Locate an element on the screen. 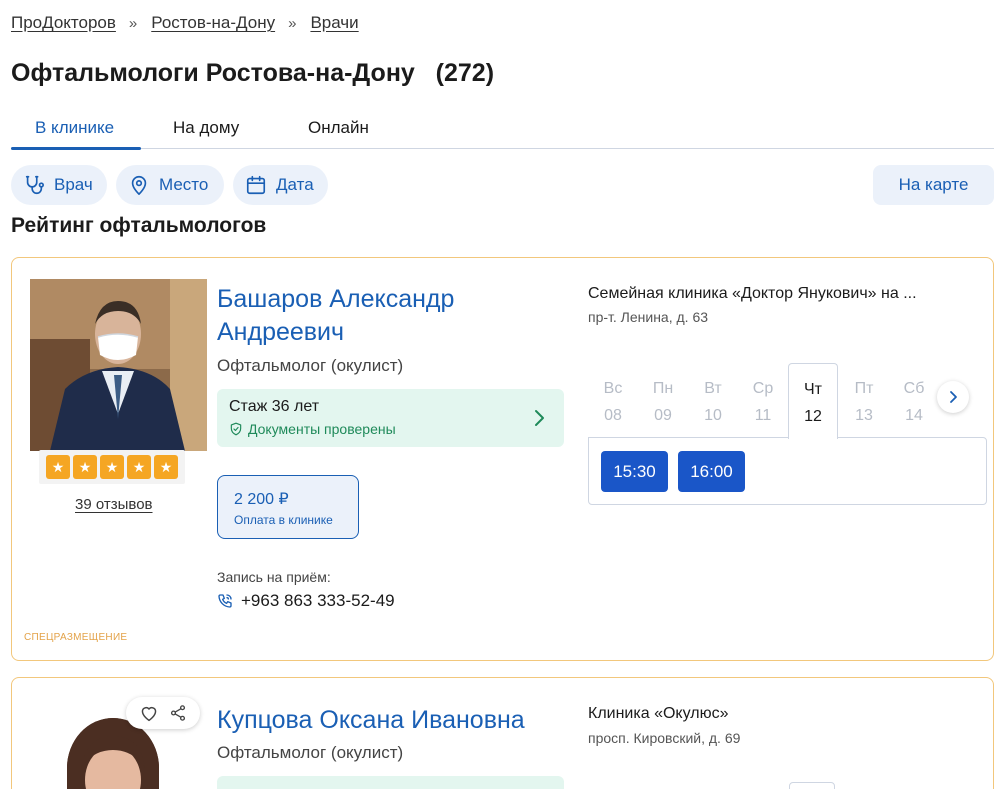 This screenshot has width=1000, height=789. breadcrumb-link-prodoctorov: ПроДокторов is located at coordinates (63, 23).